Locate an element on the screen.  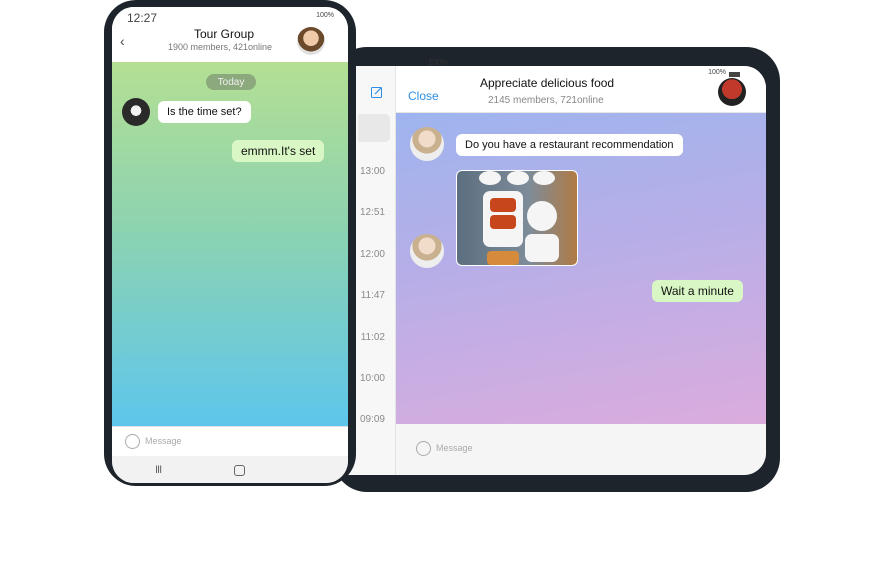
status-time: 12:27 is located at coordinates (142, 18).